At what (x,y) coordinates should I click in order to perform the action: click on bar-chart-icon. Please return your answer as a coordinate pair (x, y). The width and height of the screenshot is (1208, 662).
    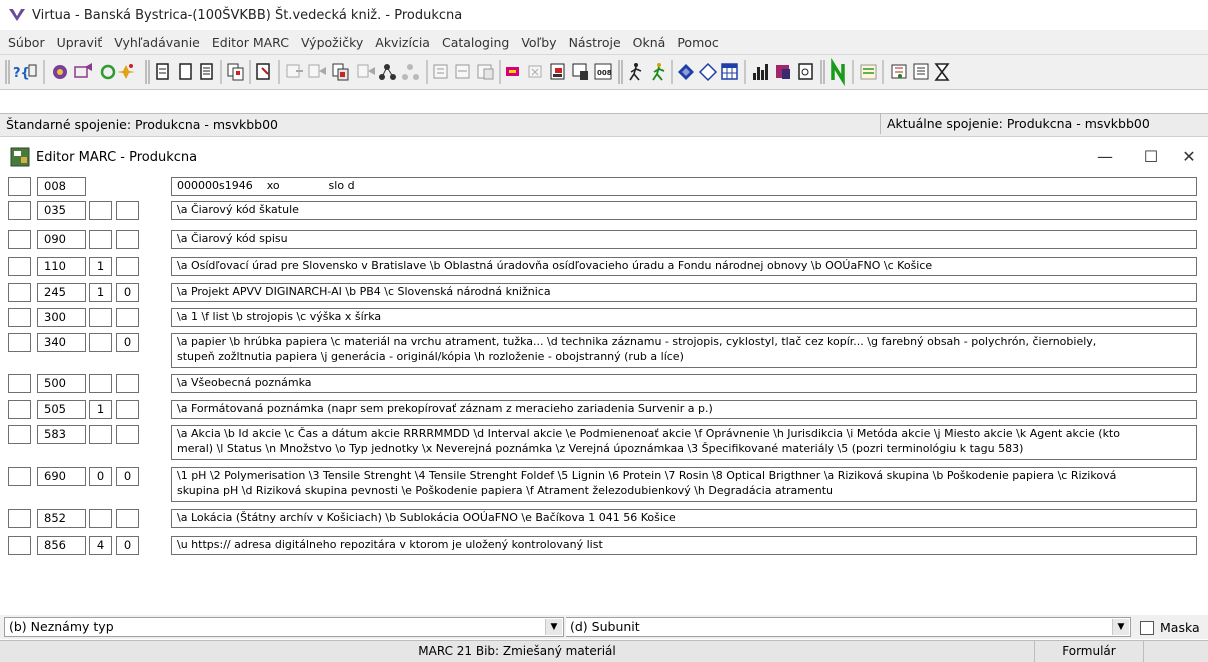
    Looking at the image, I should click on (760, 72).